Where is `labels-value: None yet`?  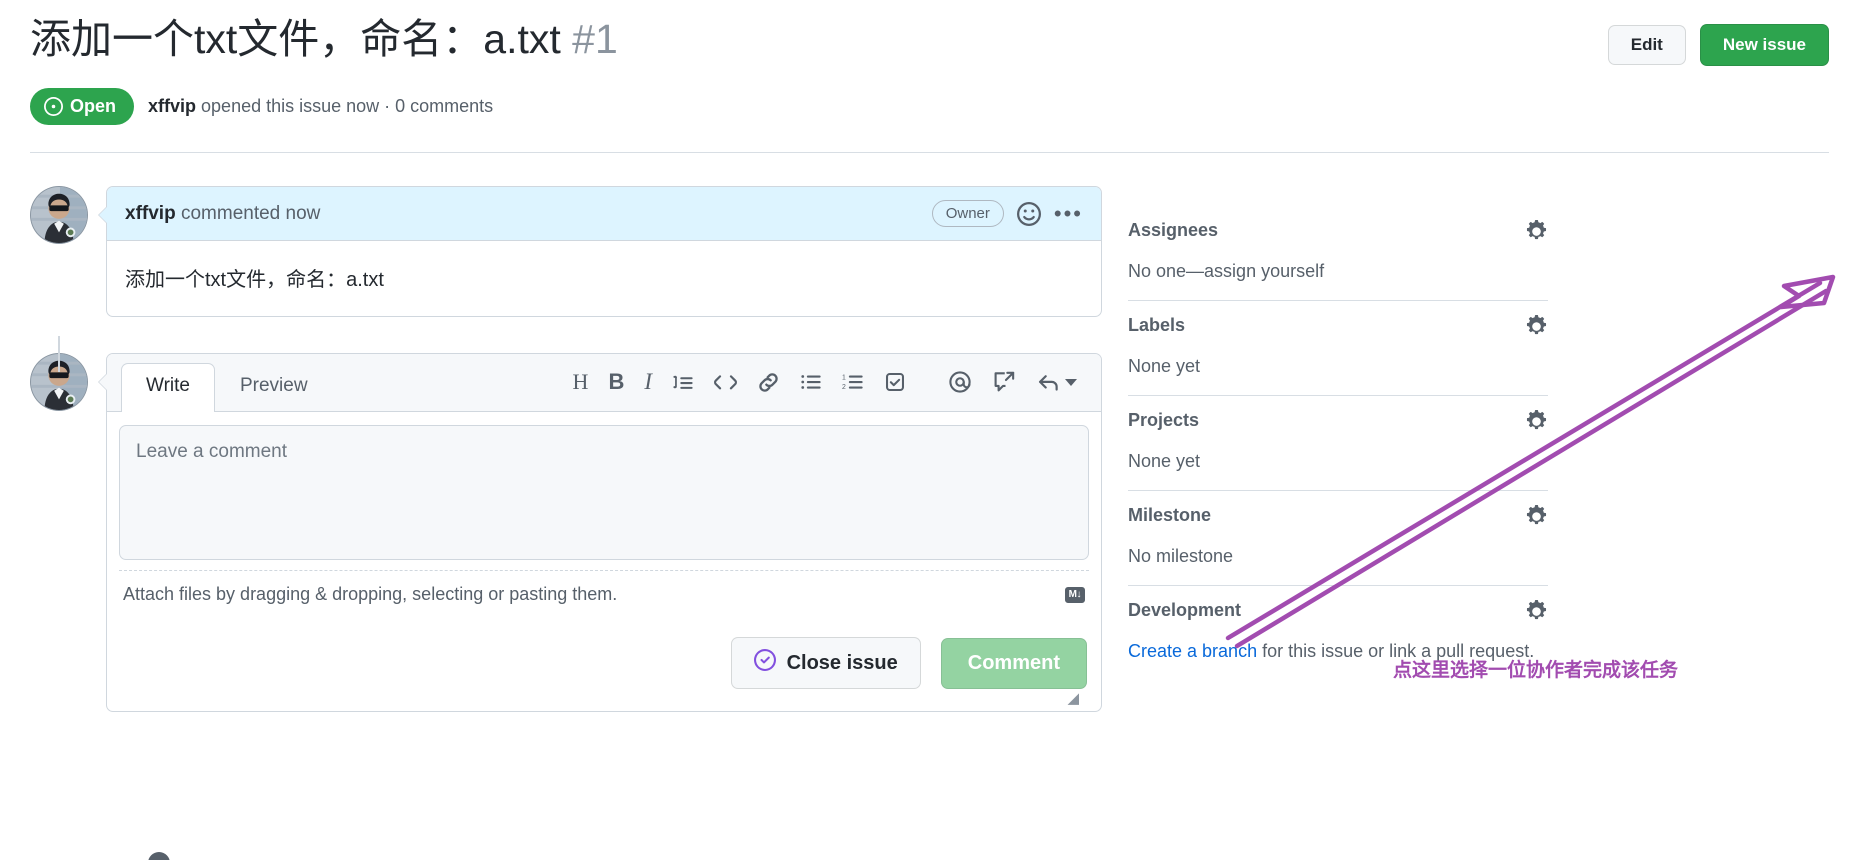
labels-value: None yet is located at coordinates (1164, 366).